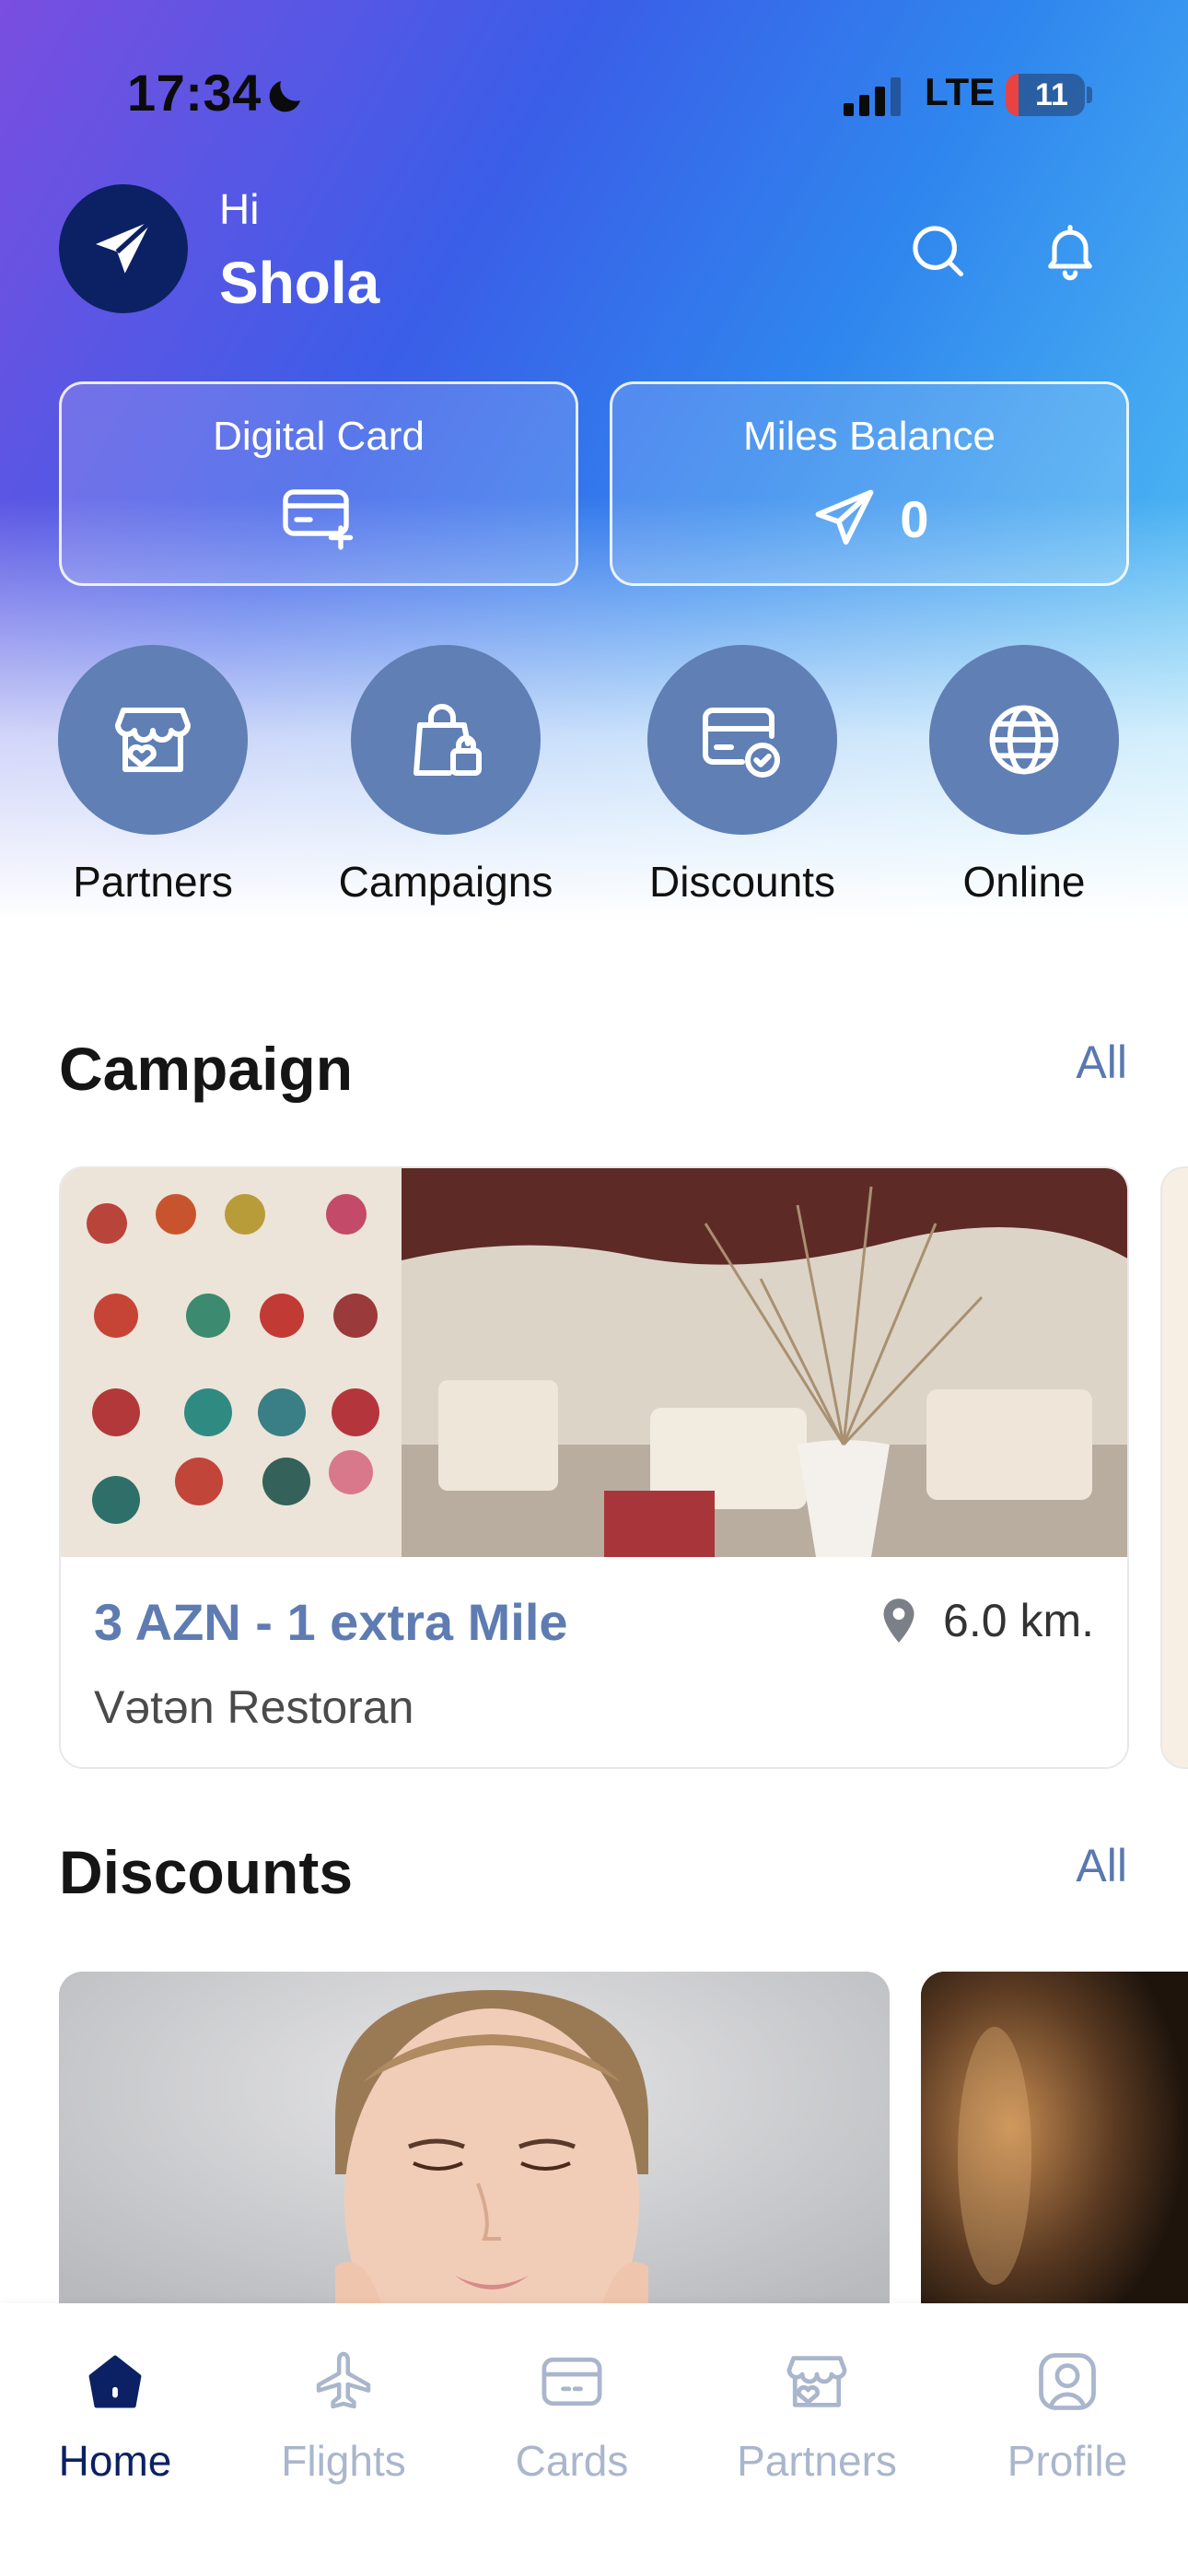 The image size is (1188, 2576). Describe the element at coordinates (869, 436) in the screenshot. I see `miles-balance-title: Miles Balance` at that location.